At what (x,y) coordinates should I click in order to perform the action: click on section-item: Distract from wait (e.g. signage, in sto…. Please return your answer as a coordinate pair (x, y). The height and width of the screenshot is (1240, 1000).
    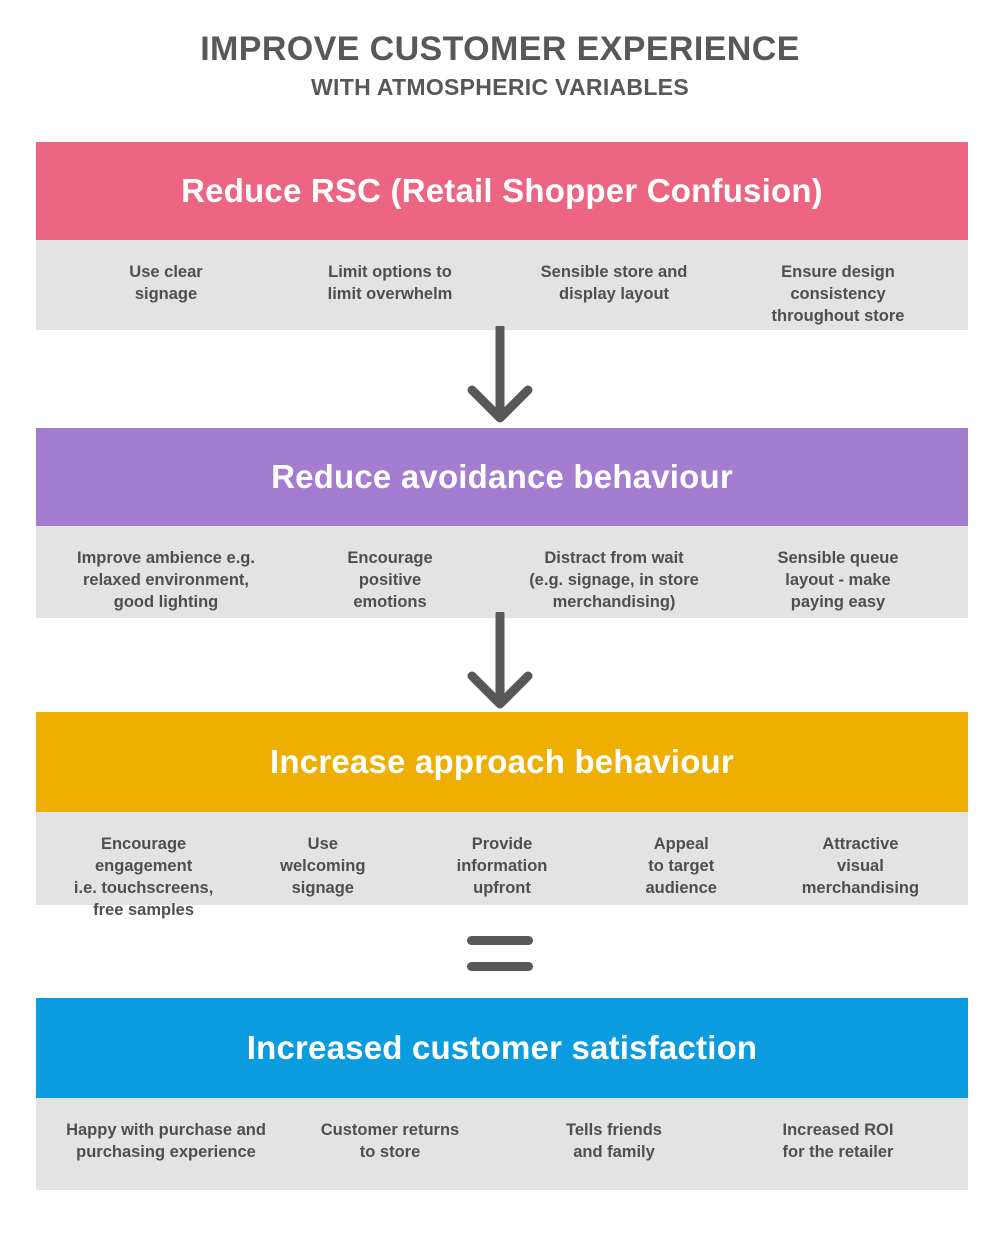
    Looking at the image, I should click on (614, 580).